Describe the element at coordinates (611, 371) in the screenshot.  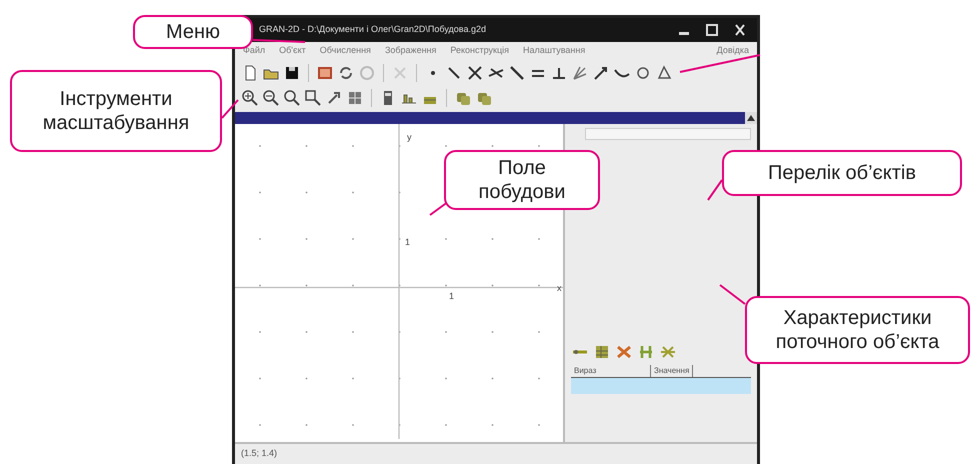
I see `column-header: Вираз` at that location.